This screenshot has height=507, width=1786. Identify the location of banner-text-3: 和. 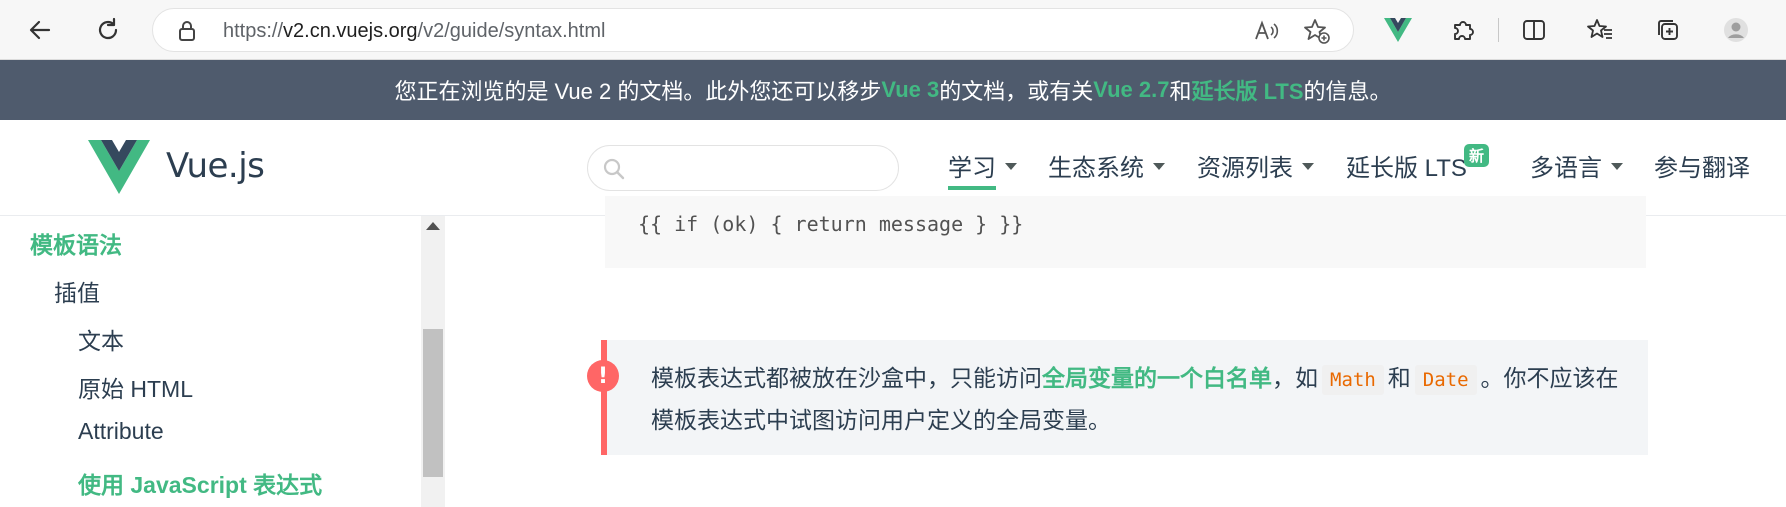
(1180, 91).